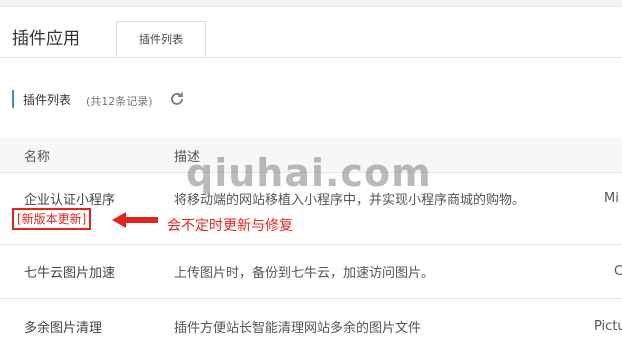  I want to click on tab-bar-divider, so click(311, 57).